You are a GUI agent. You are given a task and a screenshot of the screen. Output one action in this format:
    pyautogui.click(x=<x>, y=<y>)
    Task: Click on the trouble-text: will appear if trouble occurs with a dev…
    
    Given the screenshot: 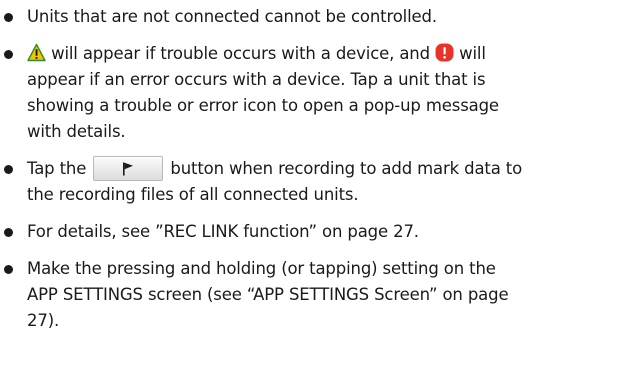 What is the action you would take?
    pyautogui.click(x=241, y=53)
    